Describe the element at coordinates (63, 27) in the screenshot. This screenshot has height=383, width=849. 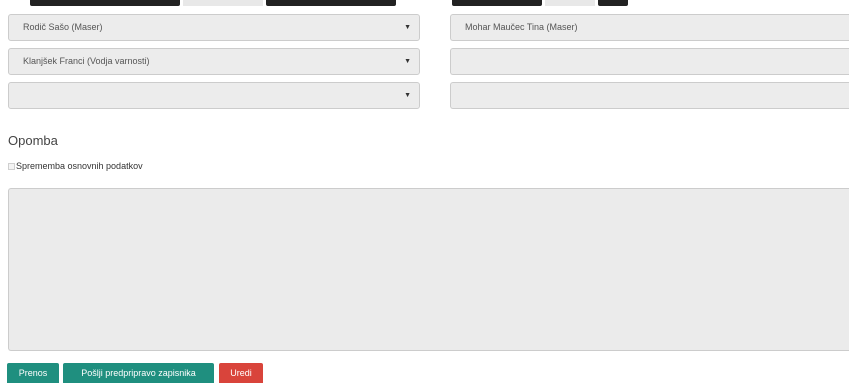
I see `participant-select-1-value: Rodič Sašo (Maser)` at that location.